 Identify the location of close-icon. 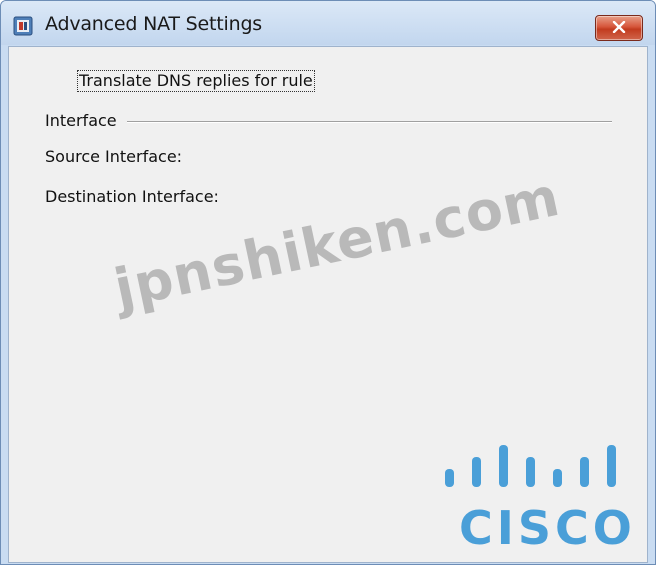
(619, 27).